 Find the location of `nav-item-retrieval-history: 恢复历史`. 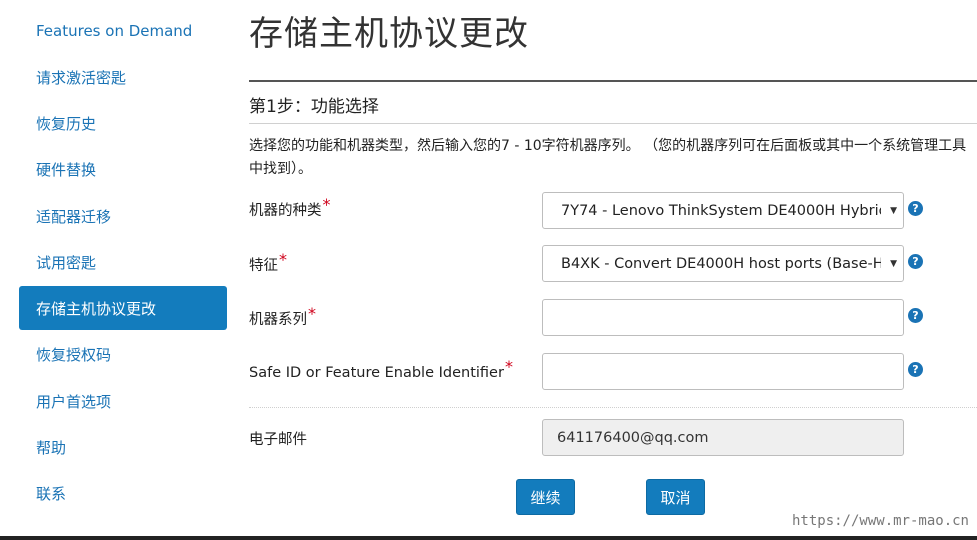

nav-item-retrieval-history: 恢复历史 is located at coordinates (123, 123).